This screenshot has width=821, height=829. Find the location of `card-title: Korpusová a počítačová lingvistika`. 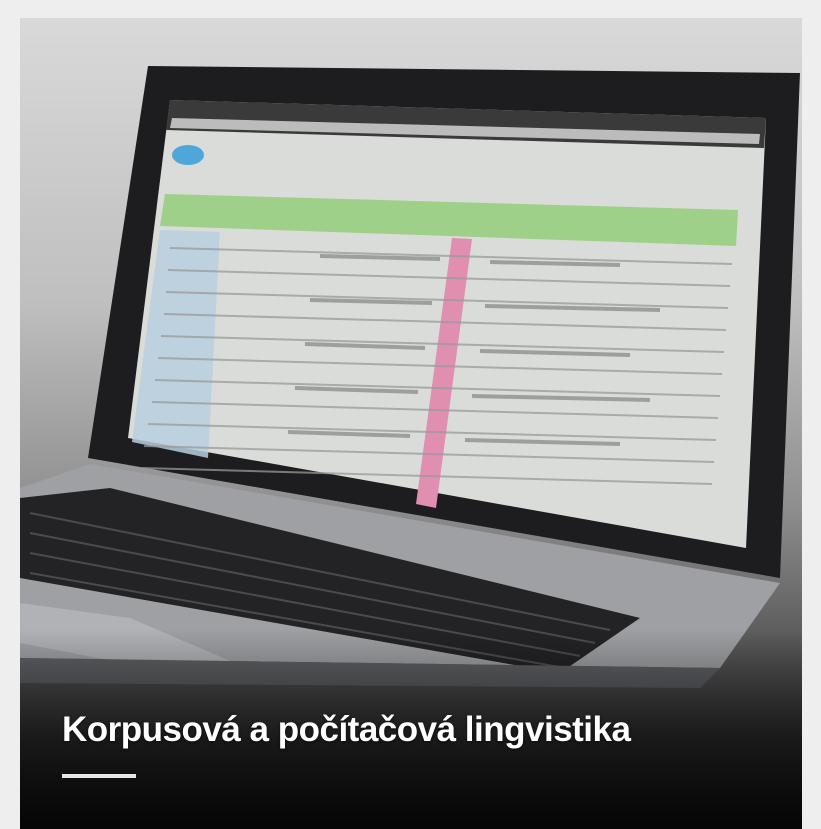

card-title: Korpusová a počítačová lingvistika is located at coordinates (417, 730).